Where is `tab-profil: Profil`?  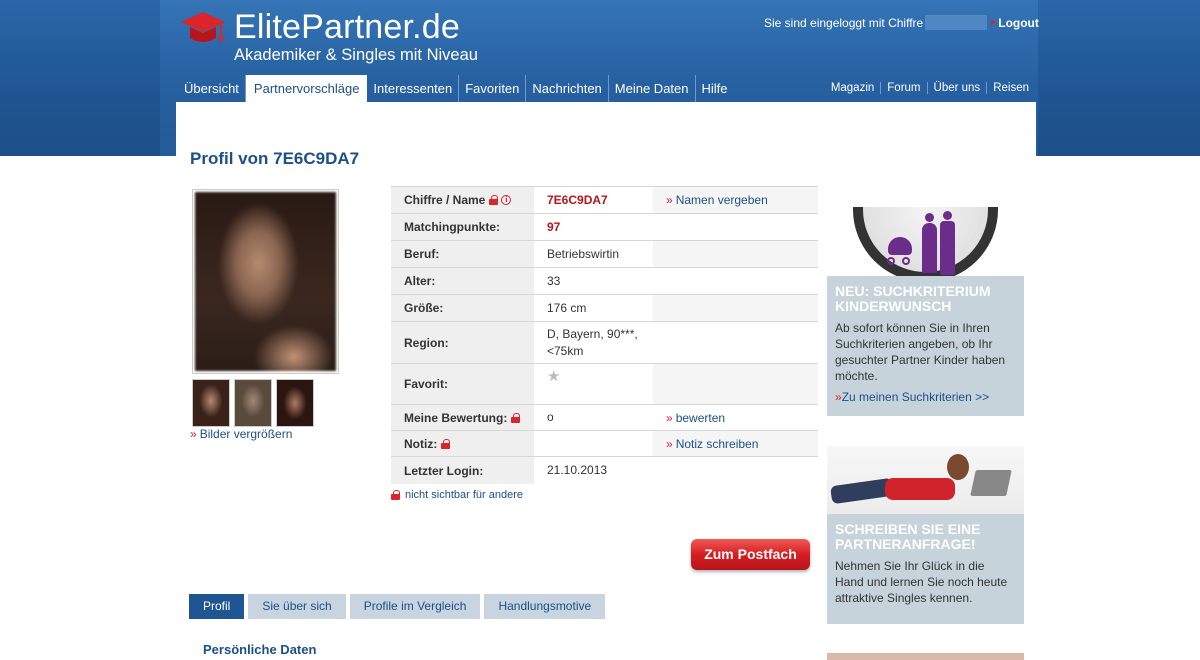 tab-profil: Profil is located at coordinates (217, 606).